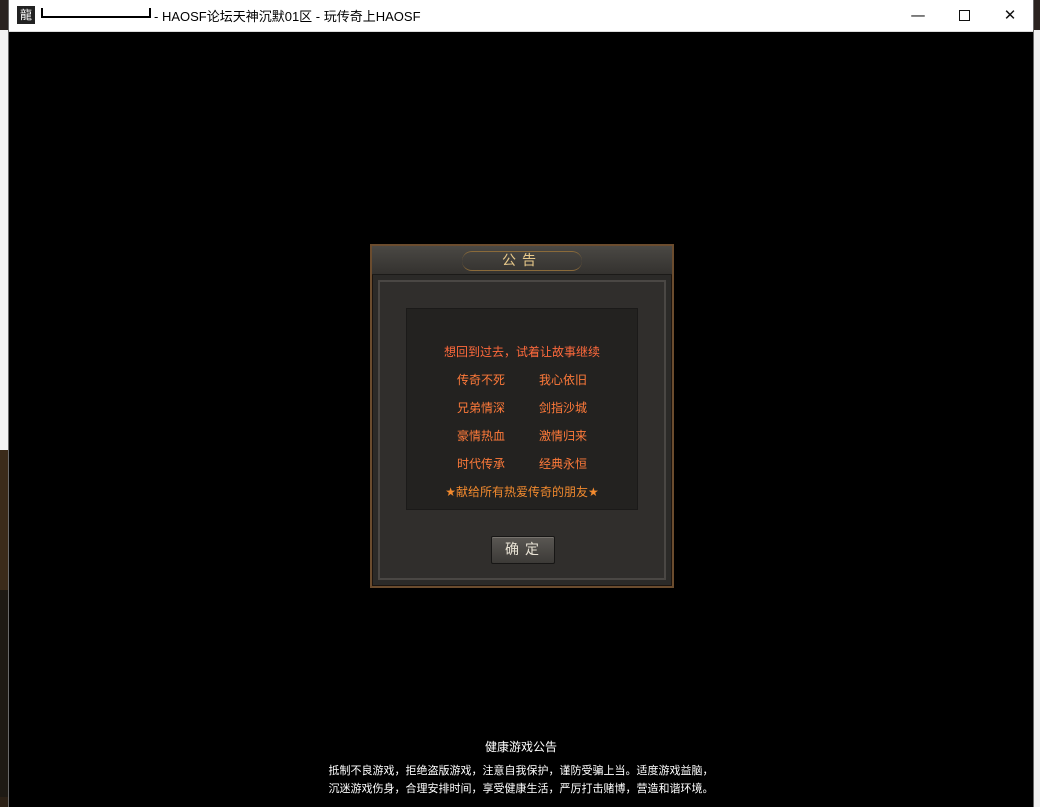 Image resolution: width=1040 pixels, height=807 pixels. Describe the element at coordinates (480, 408) in the screenshot. I see `notice-phrase: 兄弟情深` at that location.